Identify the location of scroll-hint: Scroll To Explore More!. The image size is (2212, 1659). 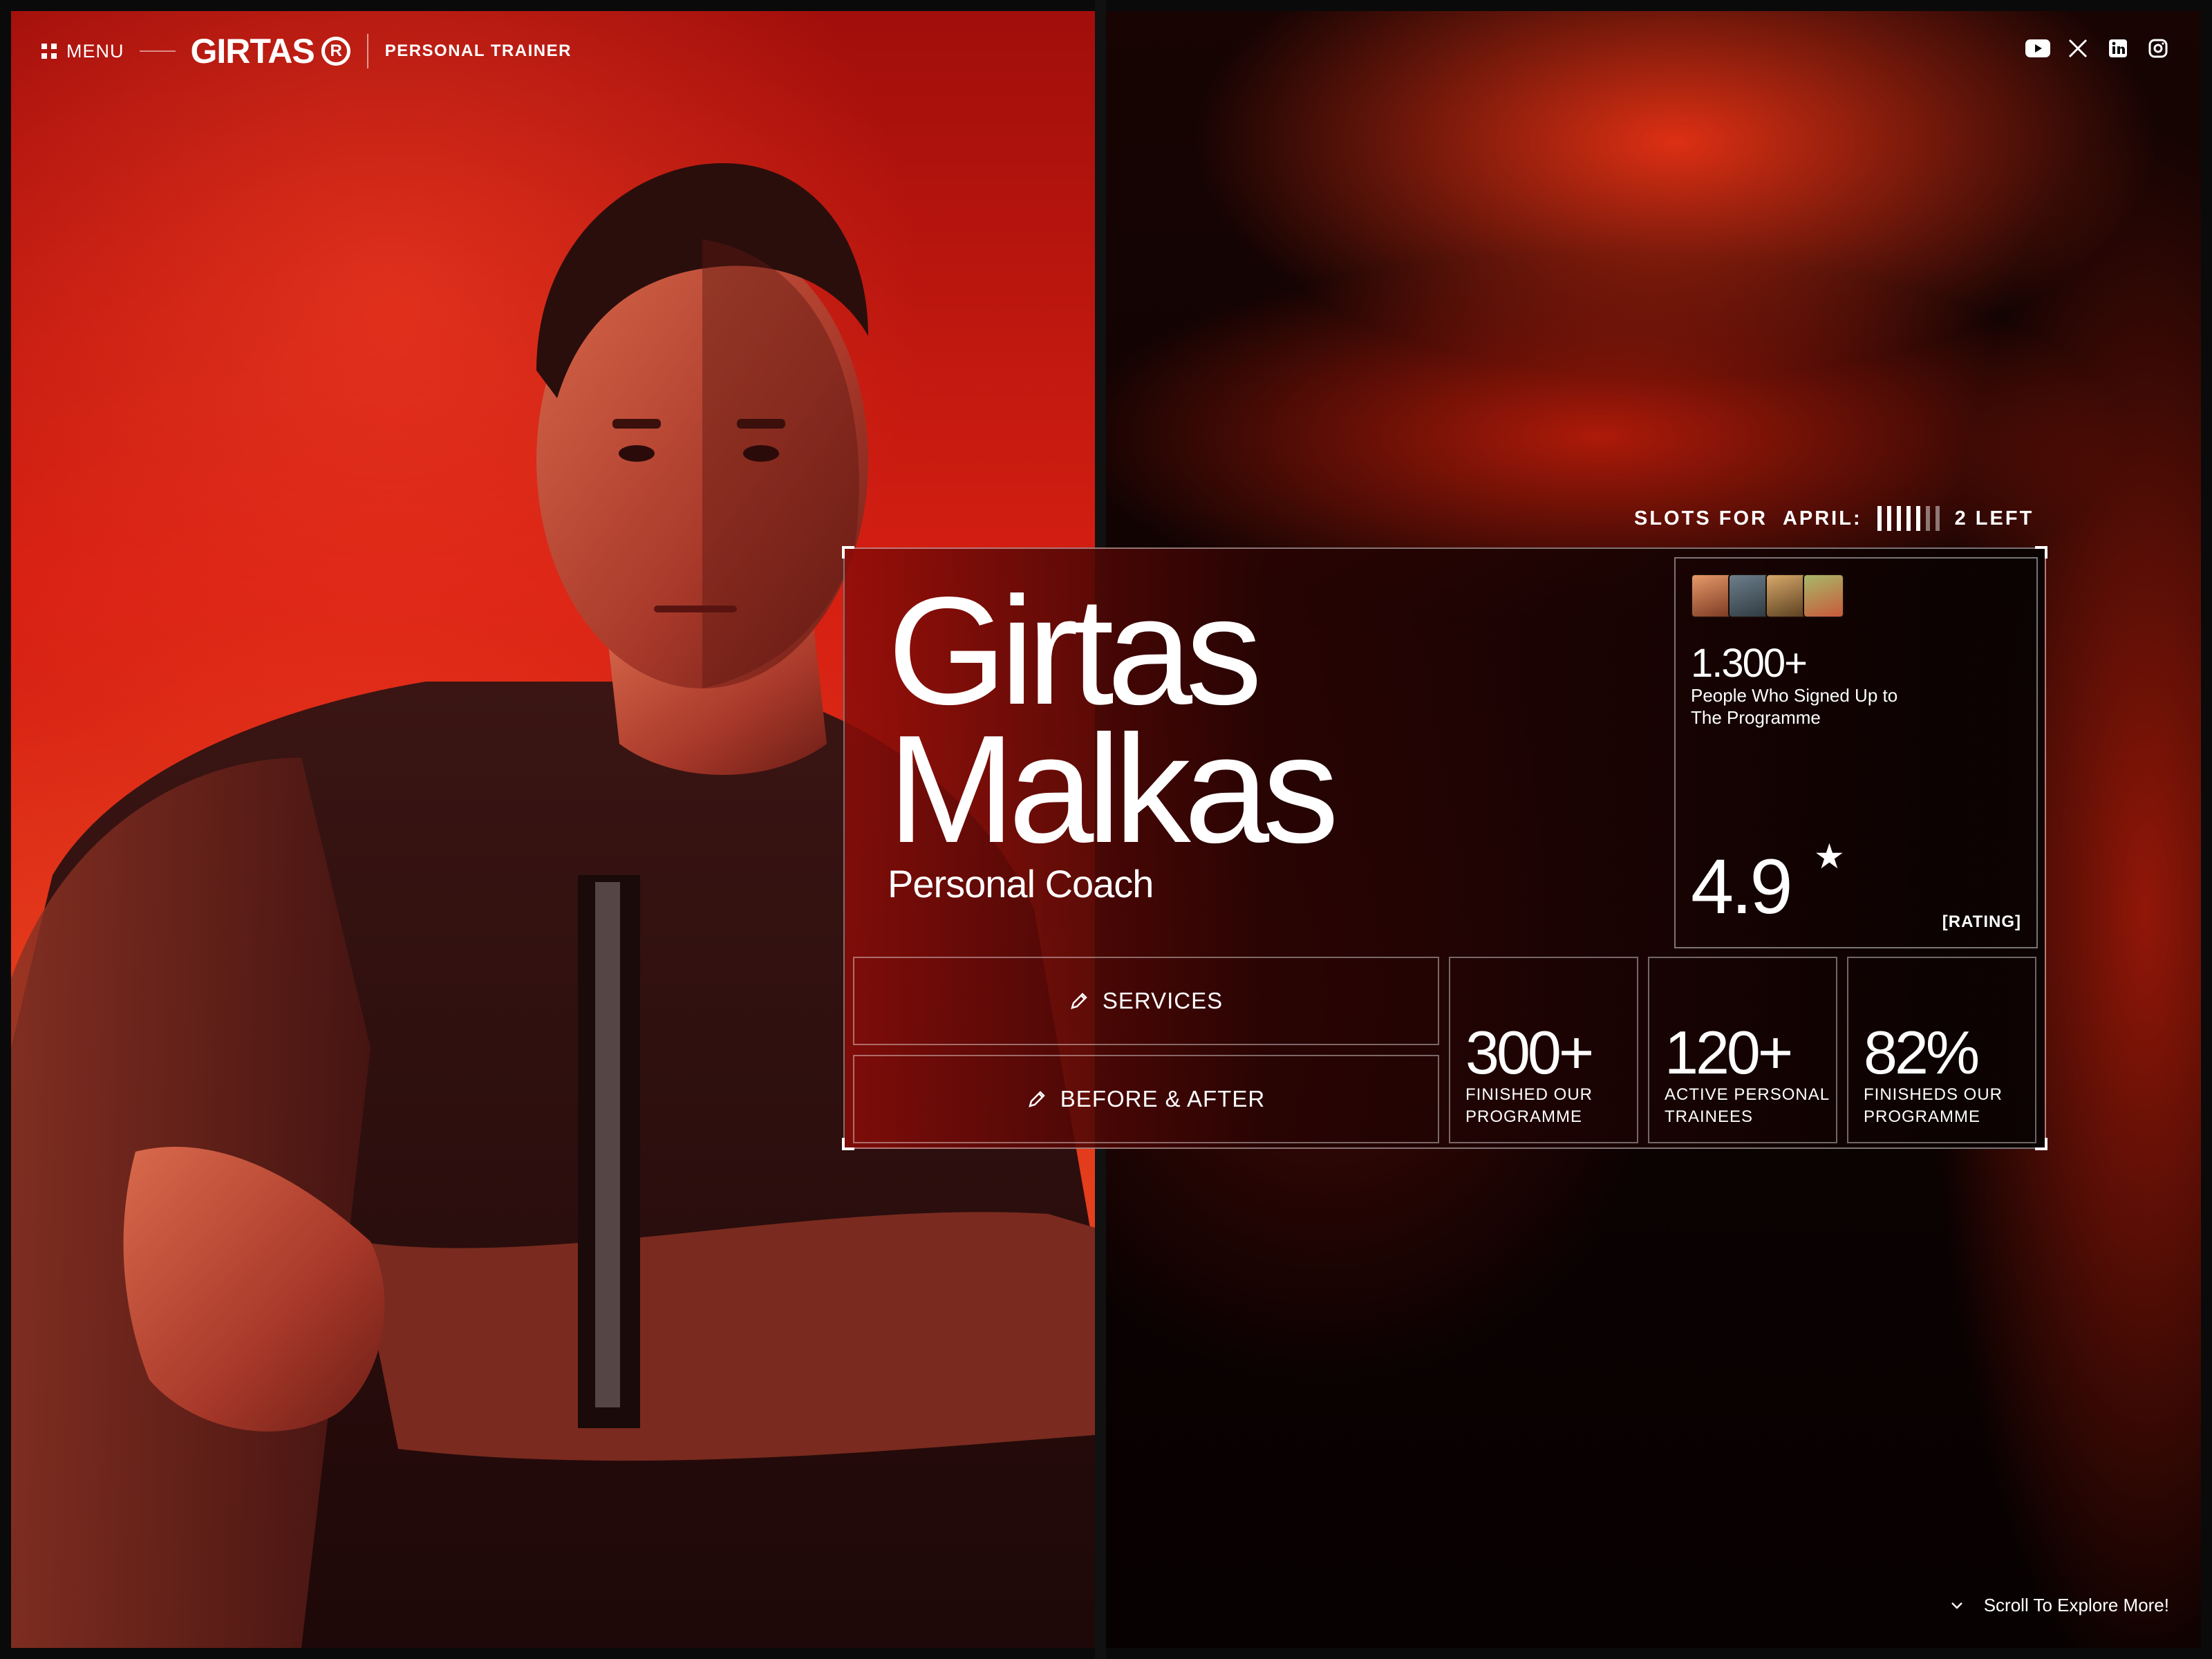
(2060, 1605).